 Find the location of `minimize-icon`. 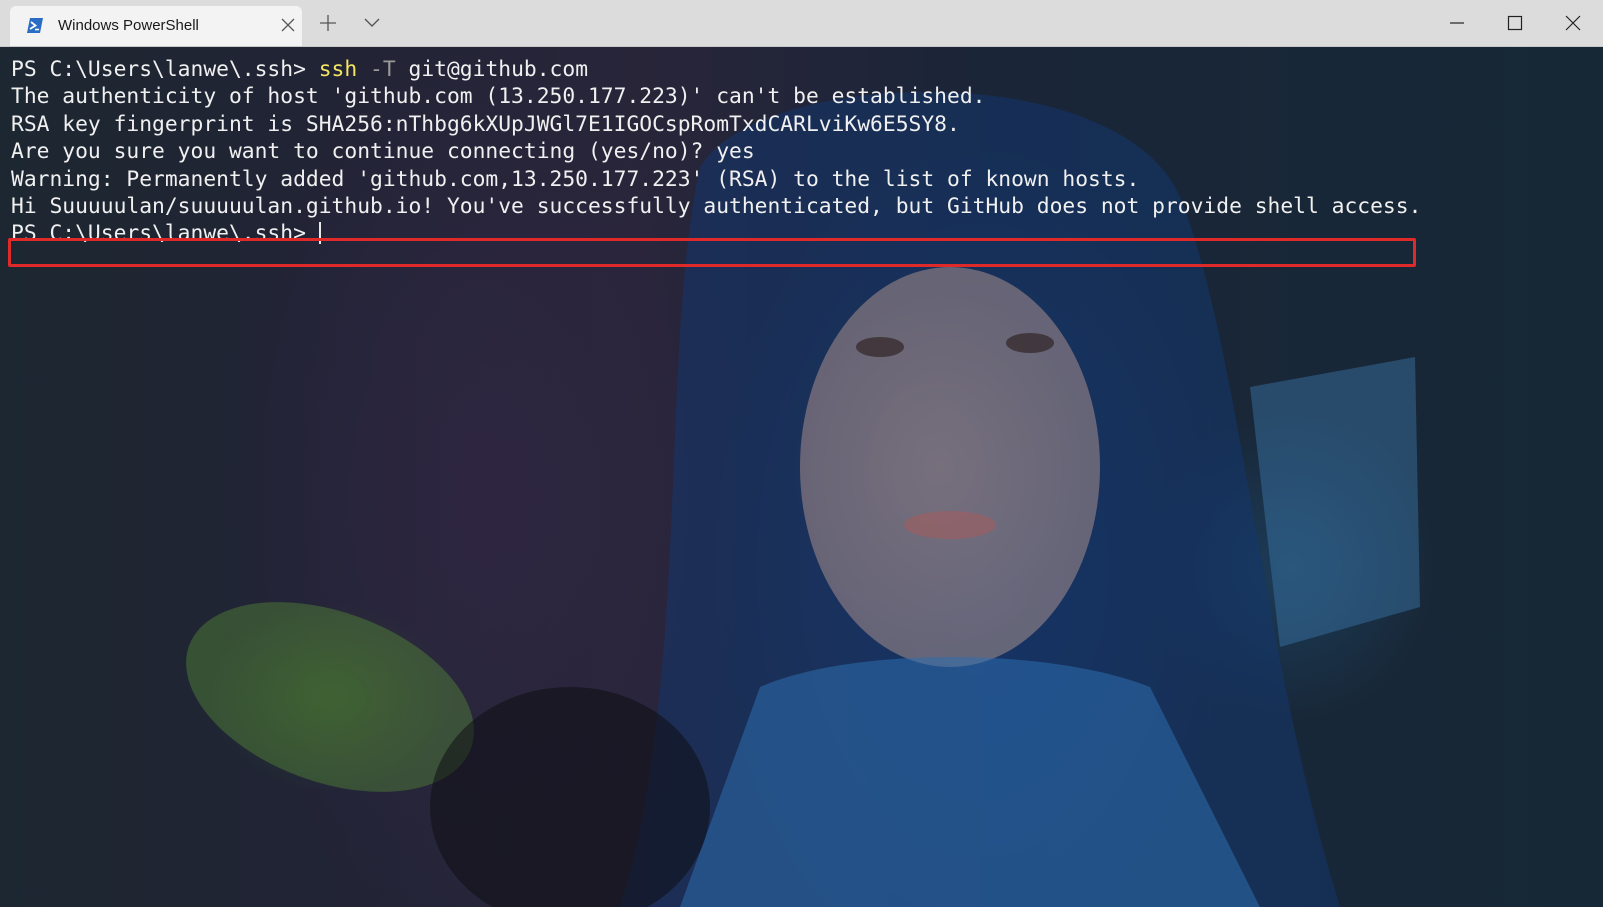

minimize-icon is located at coordinates (1457, 23).